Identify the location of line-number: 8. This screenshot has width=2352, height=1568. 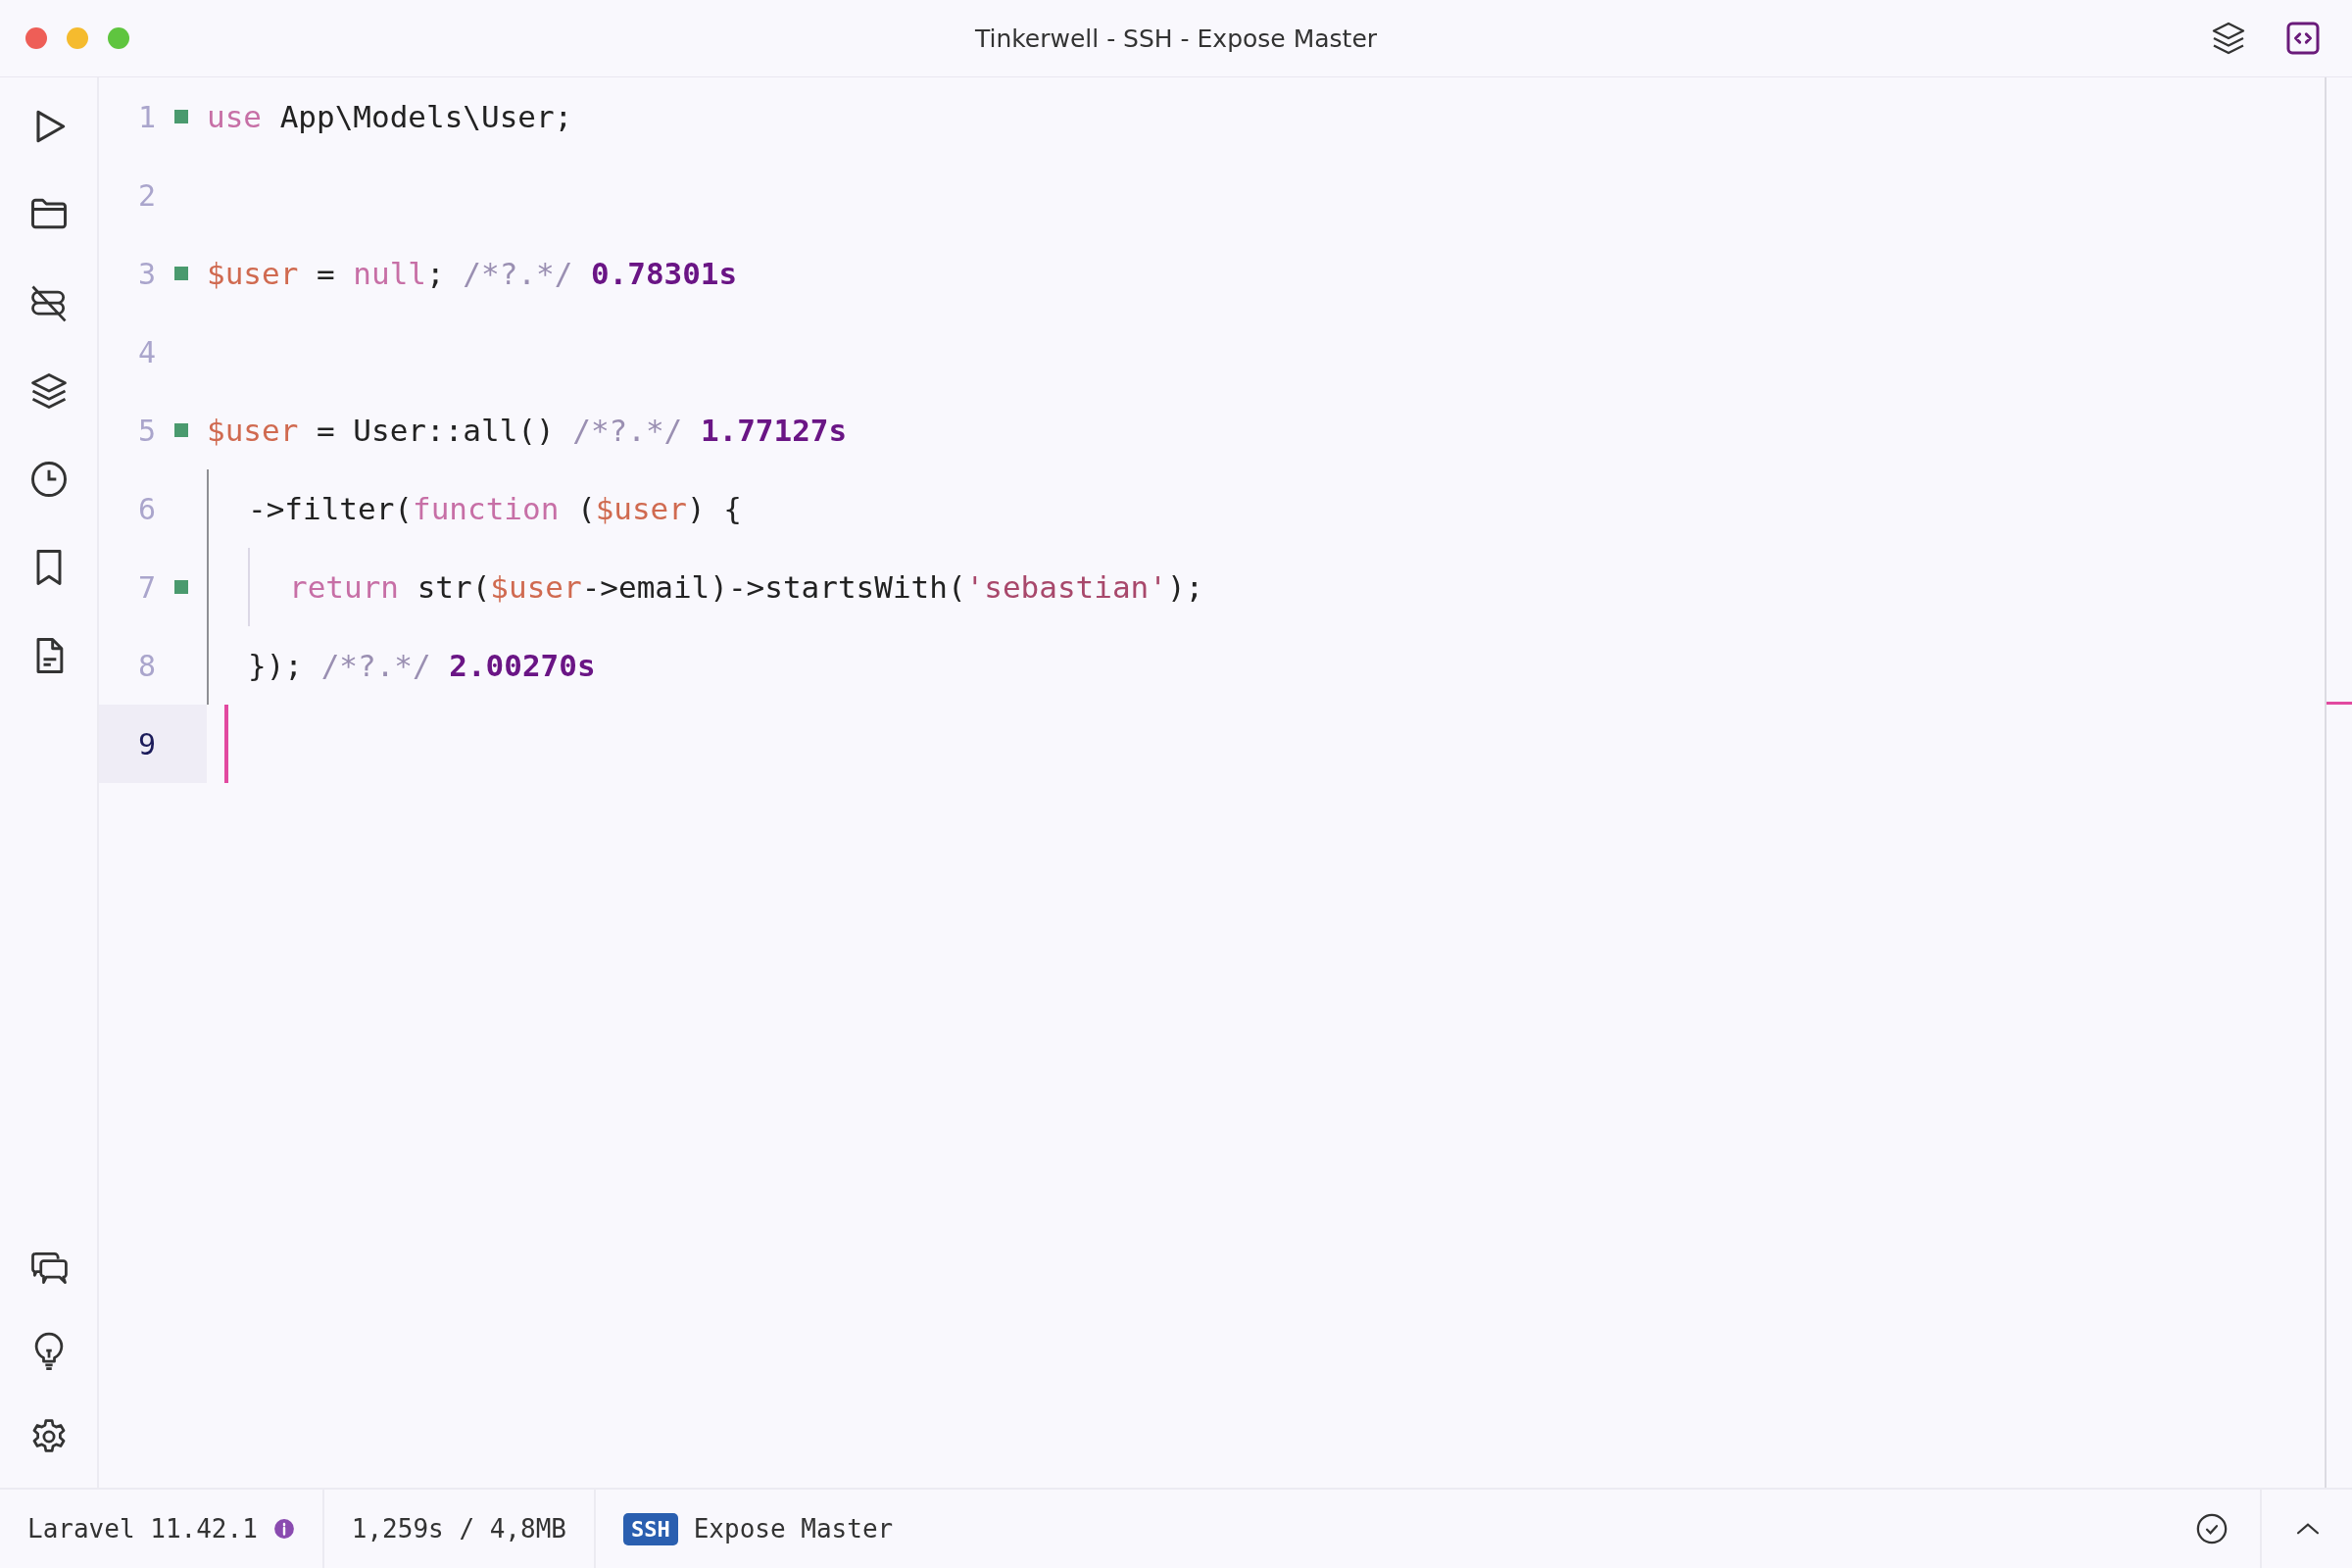
(146, 665).